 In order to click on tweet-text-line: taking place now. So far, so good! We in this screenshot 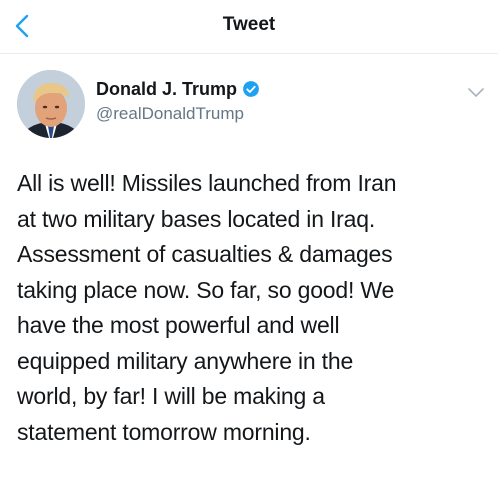, I will do `click(206, 289)`.